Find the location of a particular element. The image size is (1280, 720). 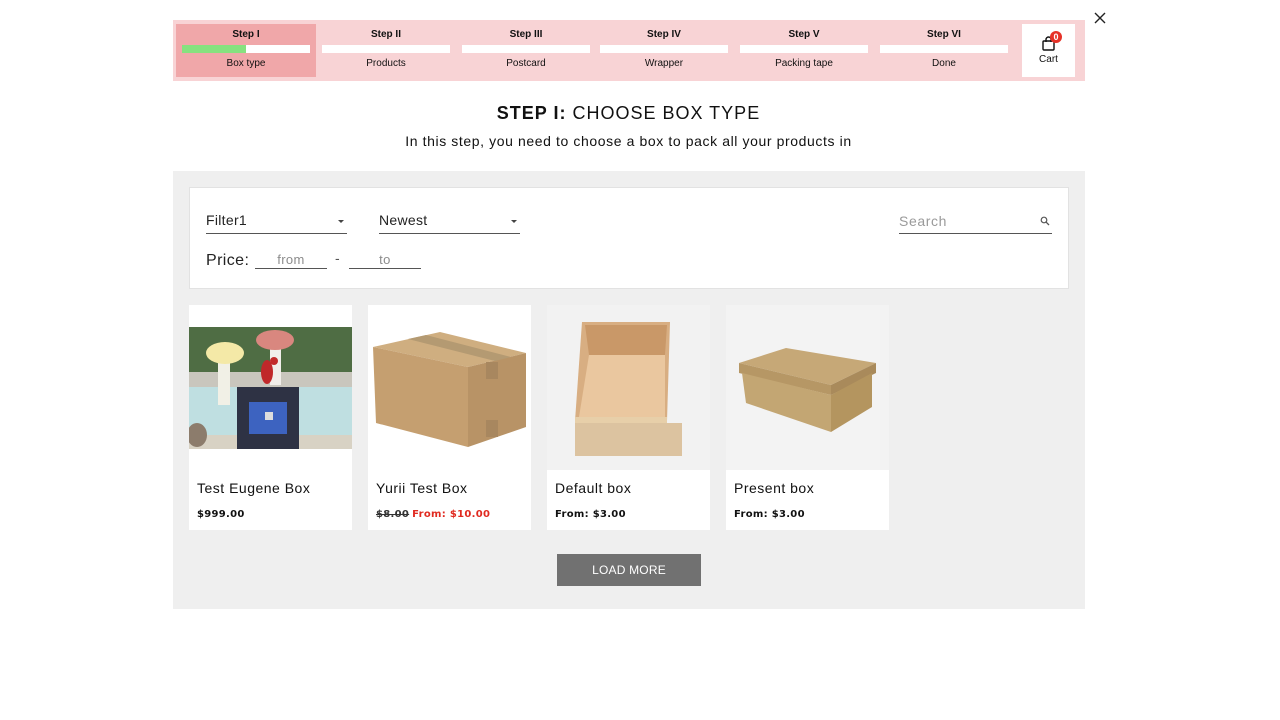

step-6: Step VI Done is located at coordinates (944, 50).